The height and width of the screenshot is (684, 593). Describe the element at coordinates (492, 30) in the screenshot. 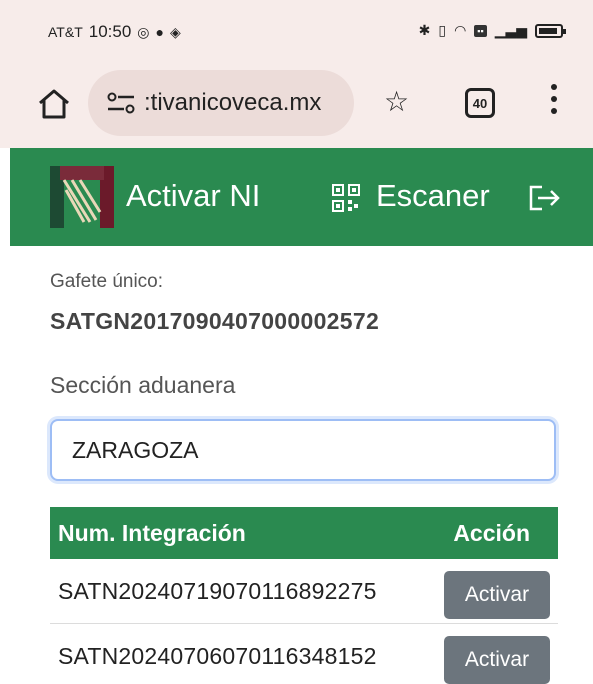

I see `status-right: ✱ ▯ ◠ ▪▪ ▁▃▅` at that location.